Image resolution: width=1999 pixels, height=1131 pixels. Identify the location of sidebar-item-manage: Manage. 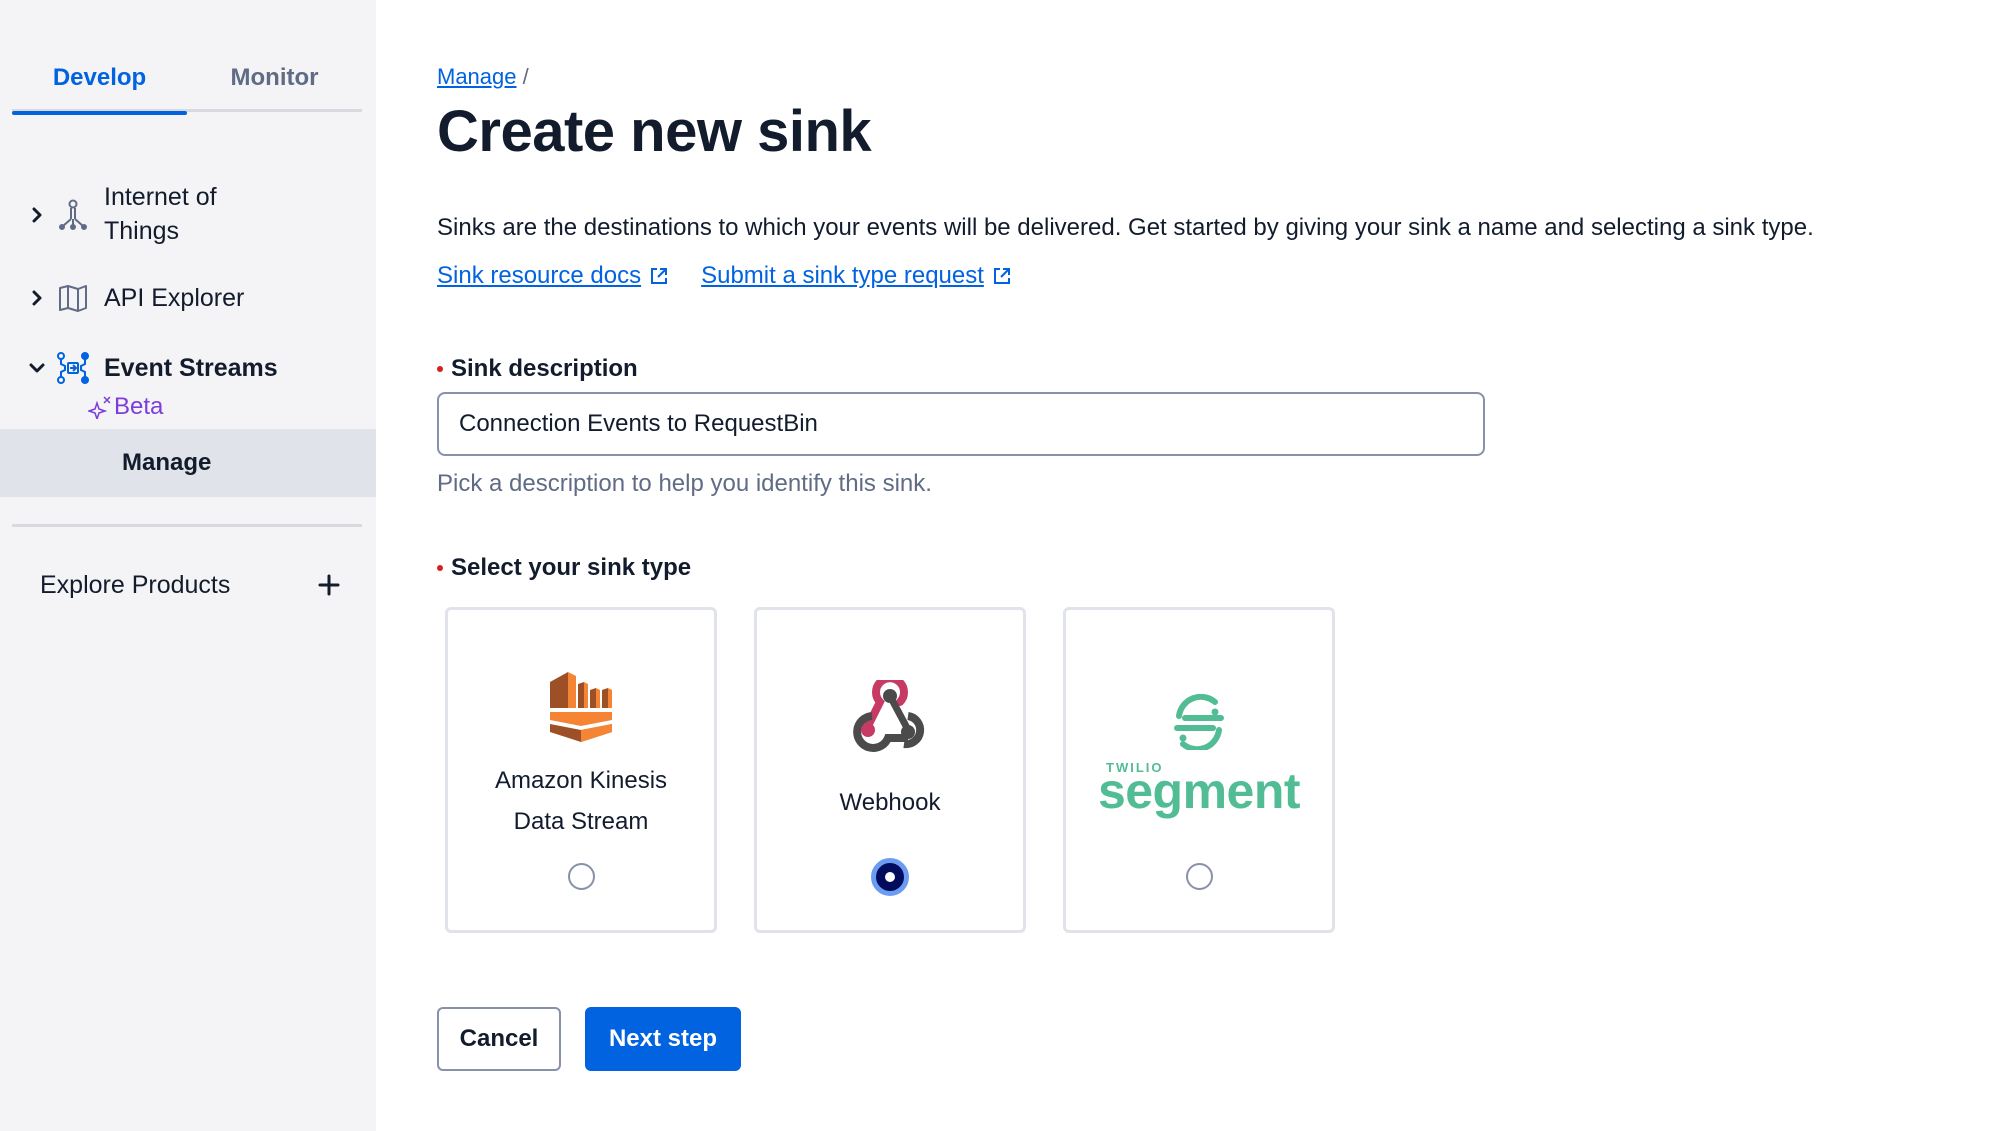
(188, 463).